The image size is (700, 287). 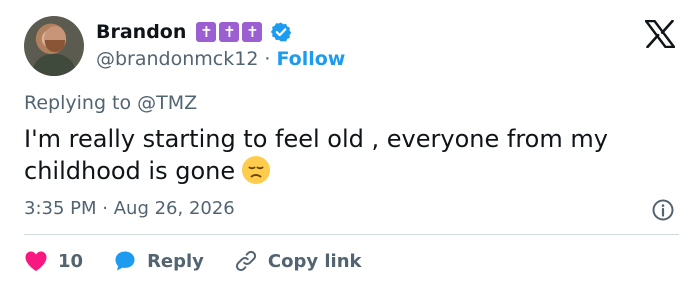 What do you see at coordinates (177, 59) in the screenshot?
I see `user-handle: @brandonmck12` at bounding box center [177, 59].